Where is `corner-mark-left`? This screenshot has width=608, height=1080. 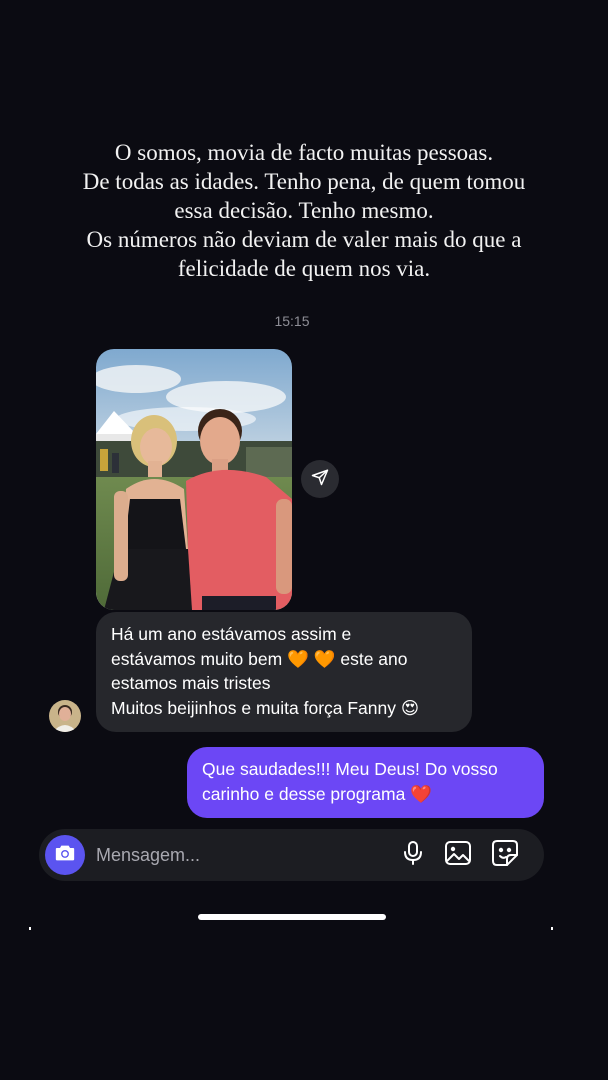
corner-mark-left is located at coordinates (30, 928).